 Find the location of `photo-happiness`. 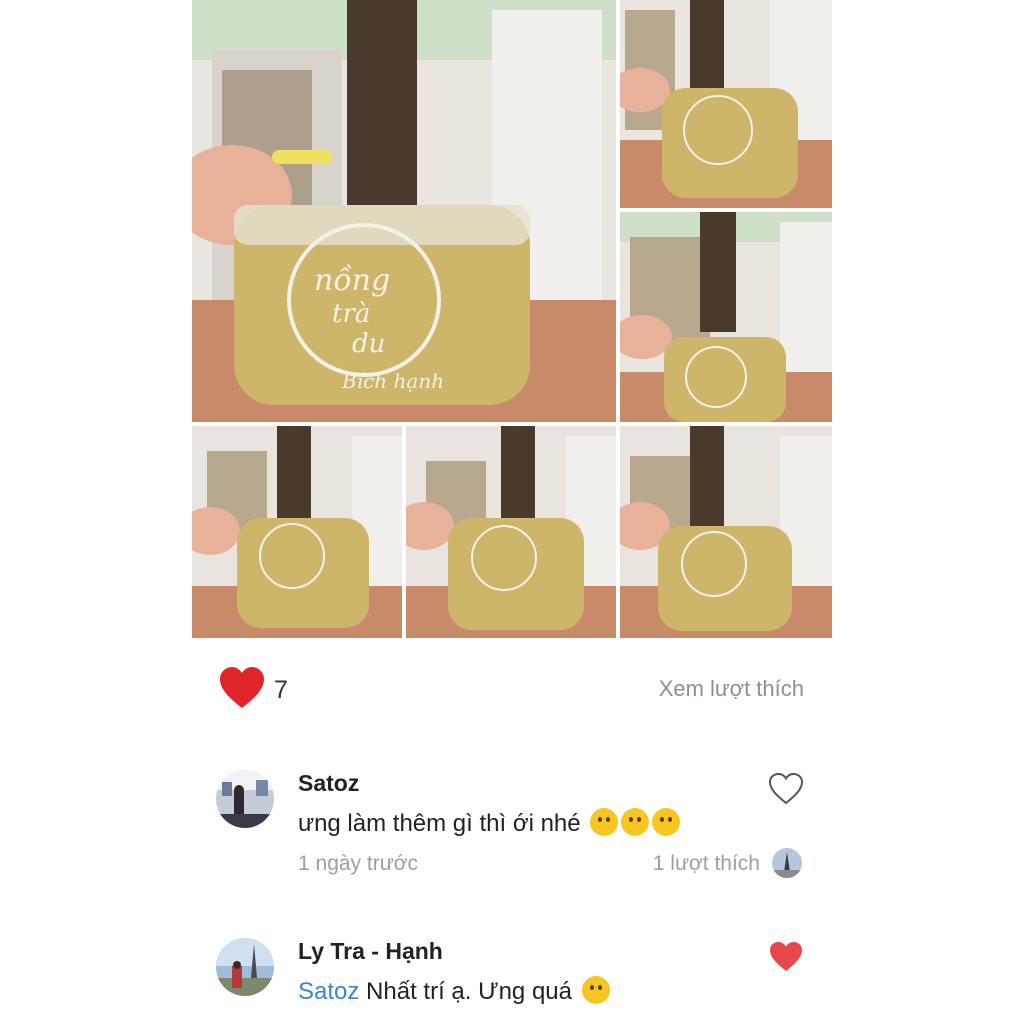

photo-happiness is located at coordinates (726, 317).